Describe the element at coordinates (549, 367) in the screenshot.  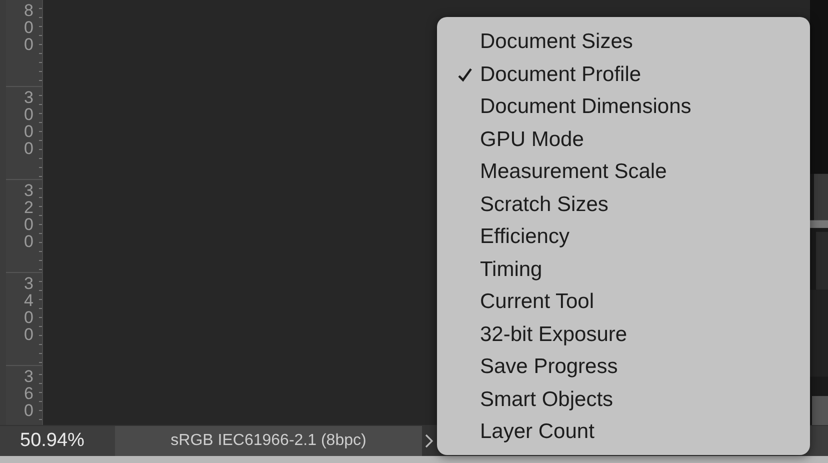
I see `menu-item: Save Progress` at that location.